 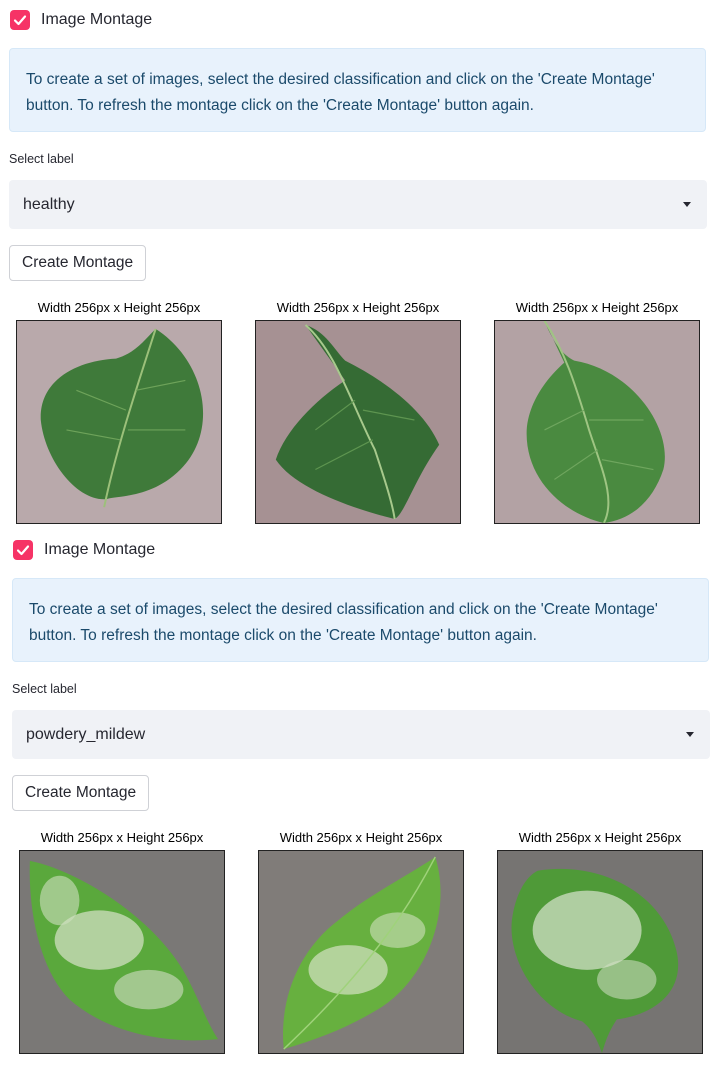 I want to click on label-select: powdery_mildew, so click(x=361, y=734).